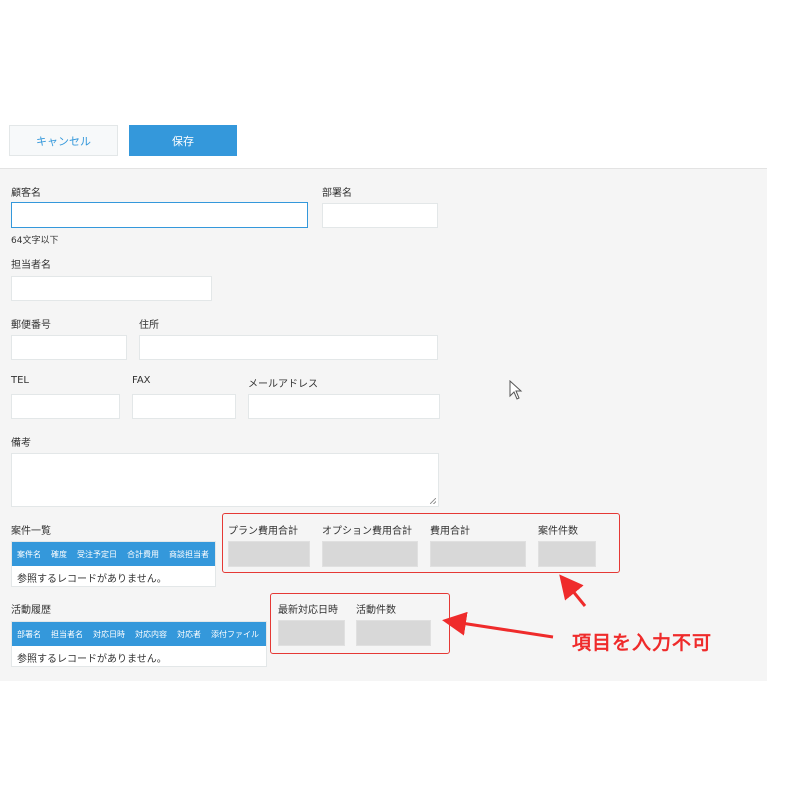  What do you see at coordinates (573, 590) in the screenshot?
I see `arrow-to-cases-summary` at bounding box center [573, 590].